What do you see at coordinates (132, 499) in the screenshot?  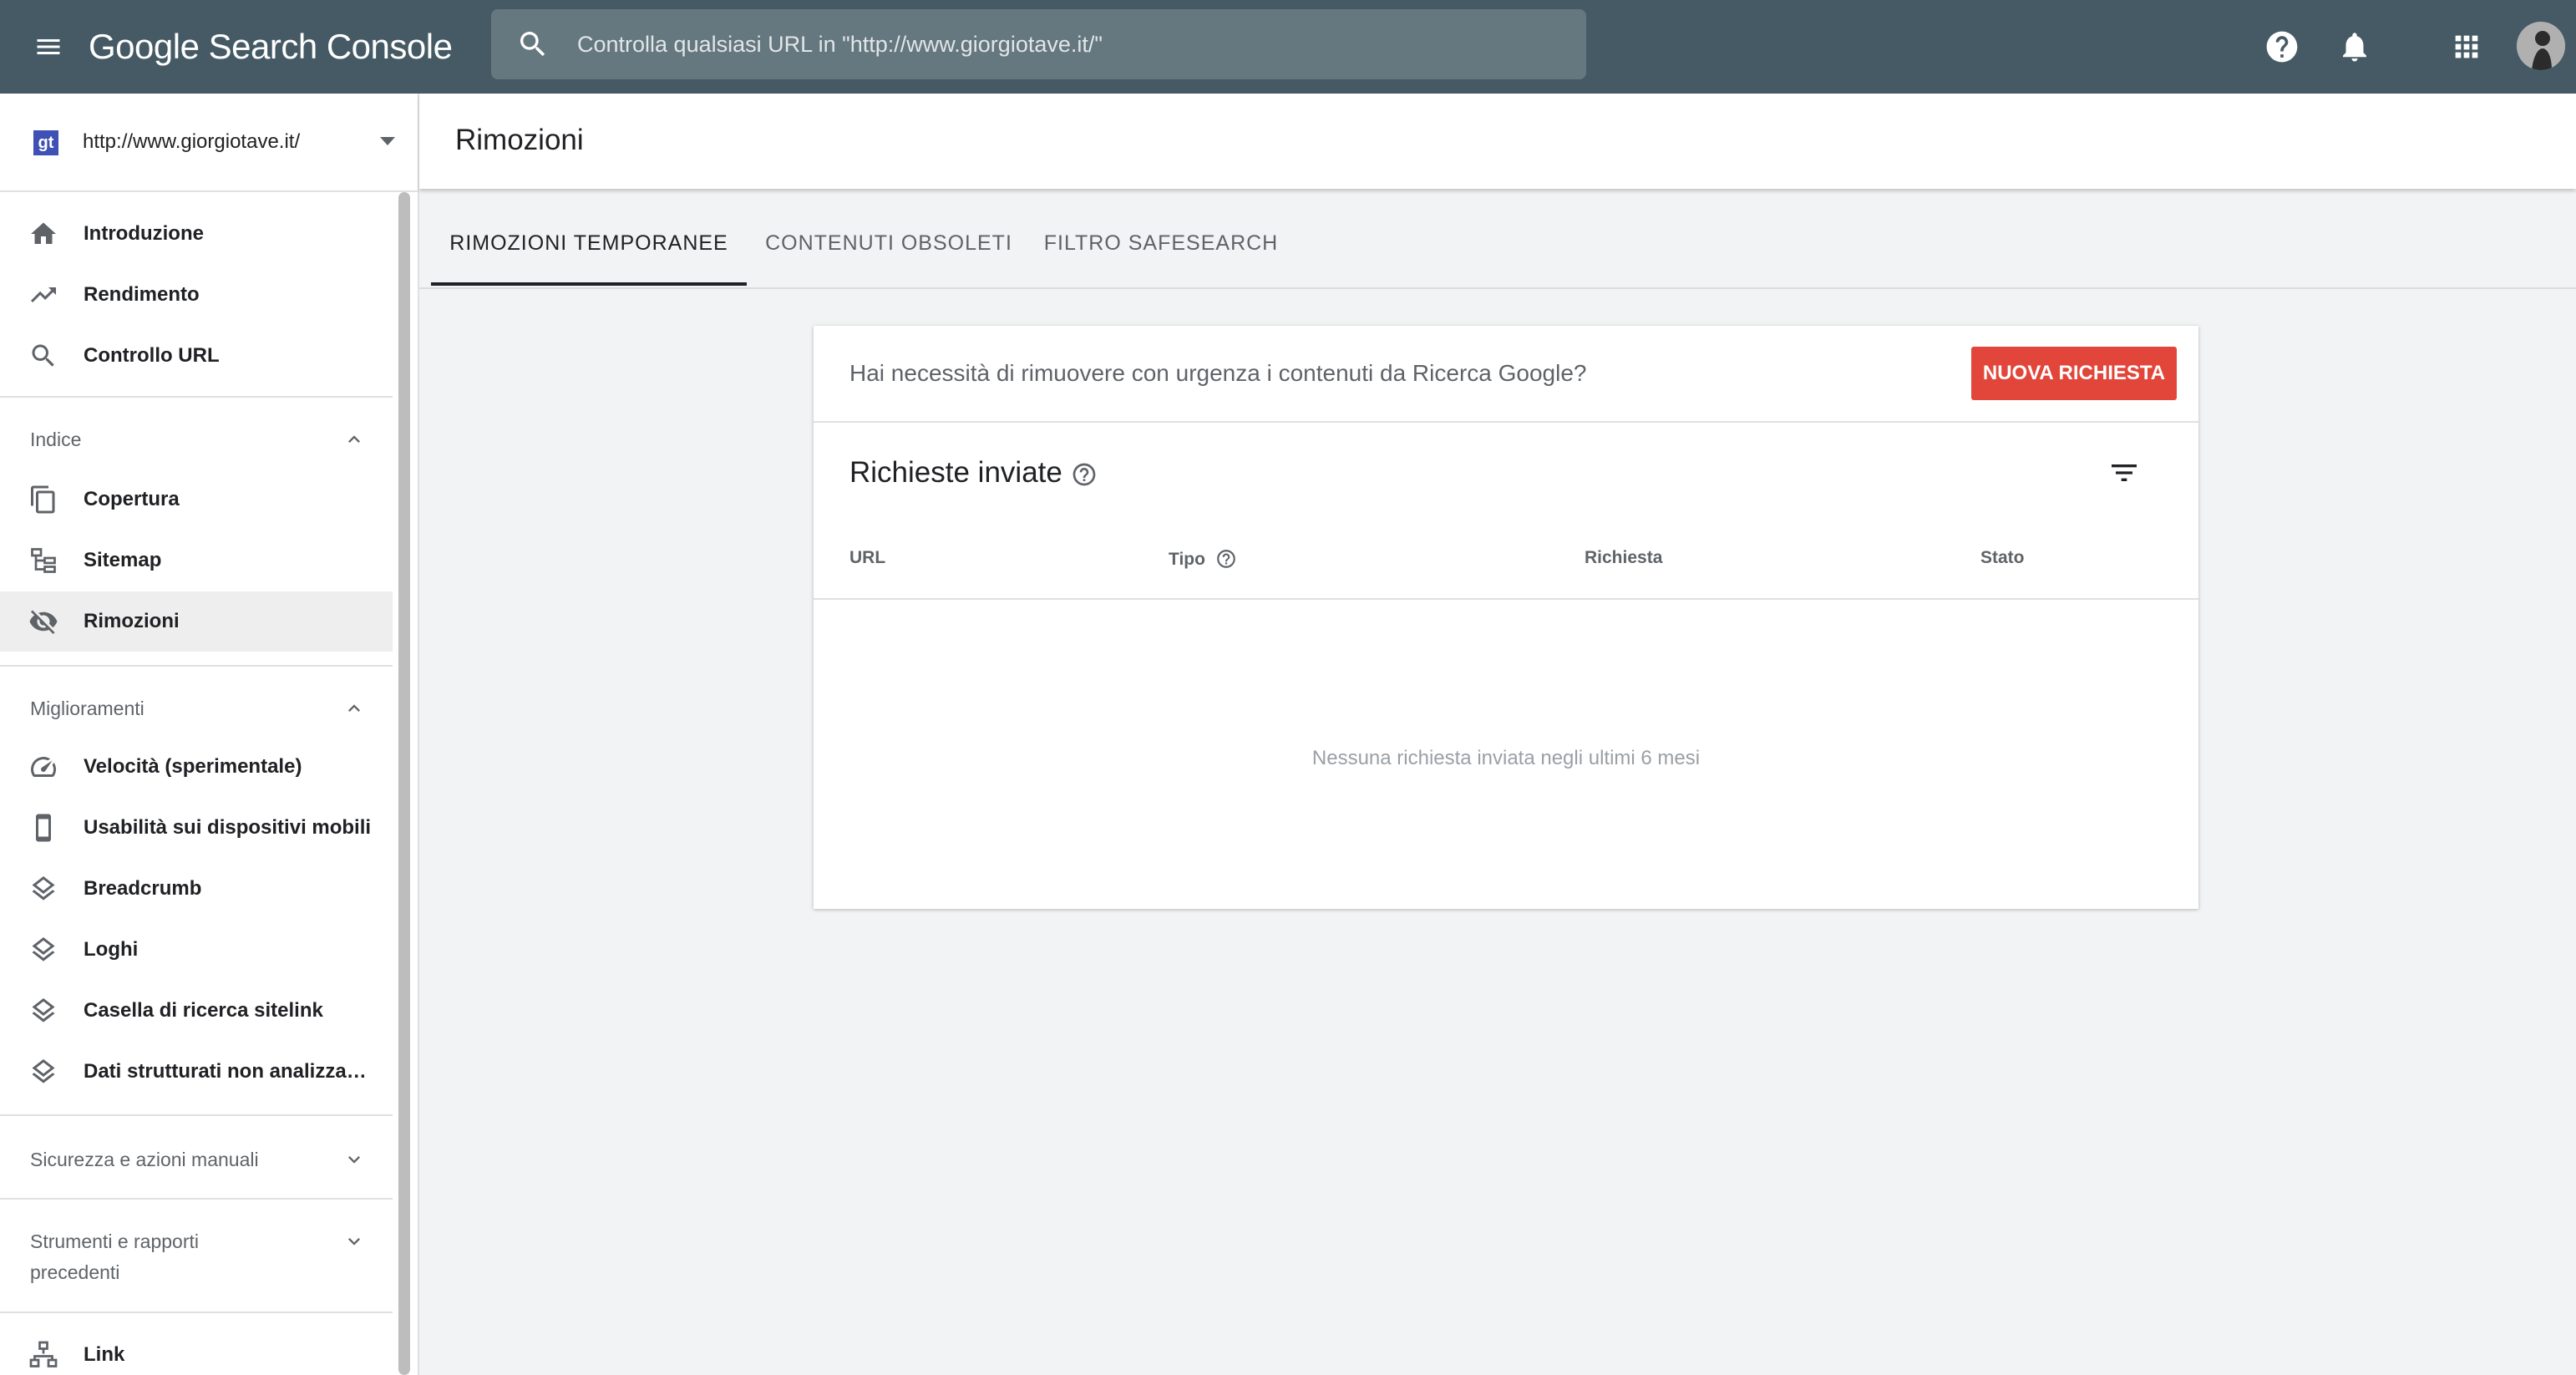 I see `sidebar-item-label: Copertura` at bounding box center [132, 499].